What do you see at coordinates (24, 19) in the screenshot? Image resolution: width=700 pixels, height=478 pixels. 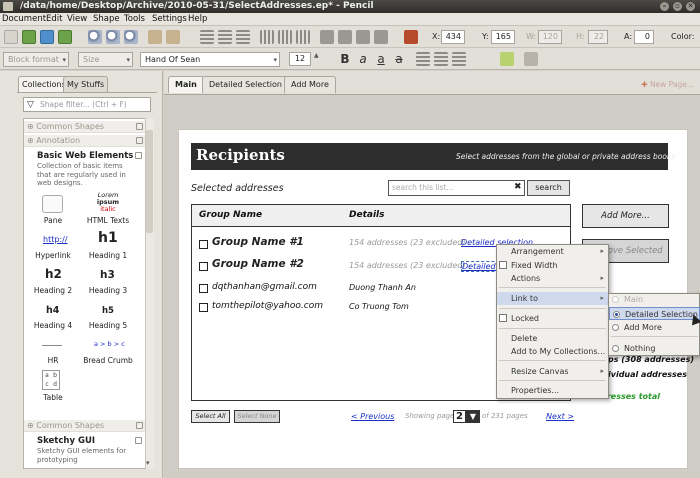 I see `menu-document: Document` at bounding box center [24, 19].